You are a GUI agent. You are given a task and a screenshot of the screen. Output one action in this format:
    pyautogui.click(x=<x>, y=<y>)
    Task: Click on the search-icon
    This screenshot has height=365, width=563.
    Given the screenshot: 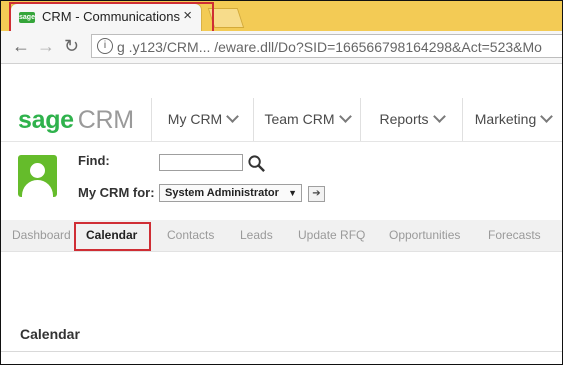 What is the action you would take?
    pyautogui.click(x=256, y=163)
    